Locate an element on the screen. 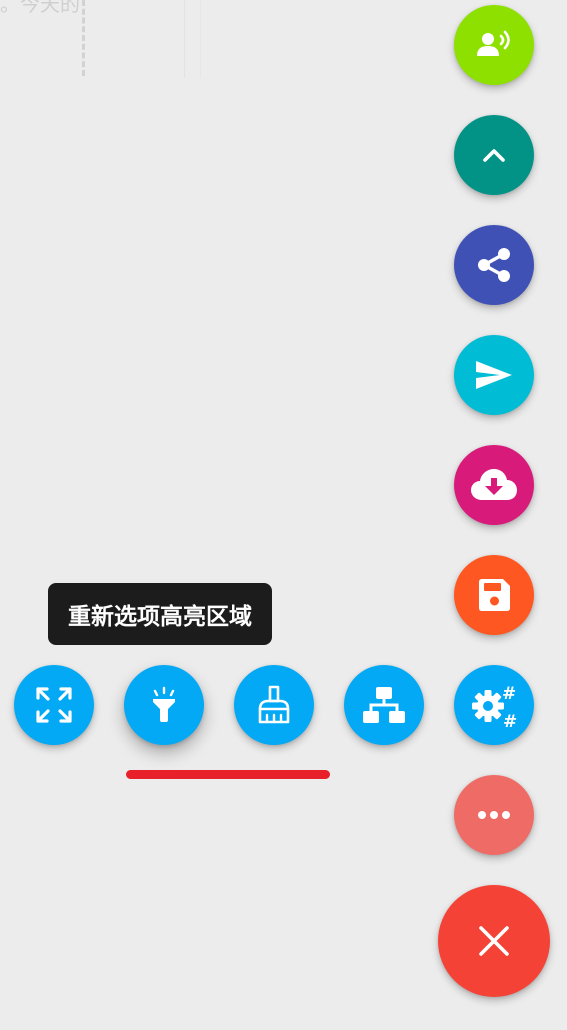 This screenshot has height=1030, width=567. highlight-button is located at coordinates (164, 705).